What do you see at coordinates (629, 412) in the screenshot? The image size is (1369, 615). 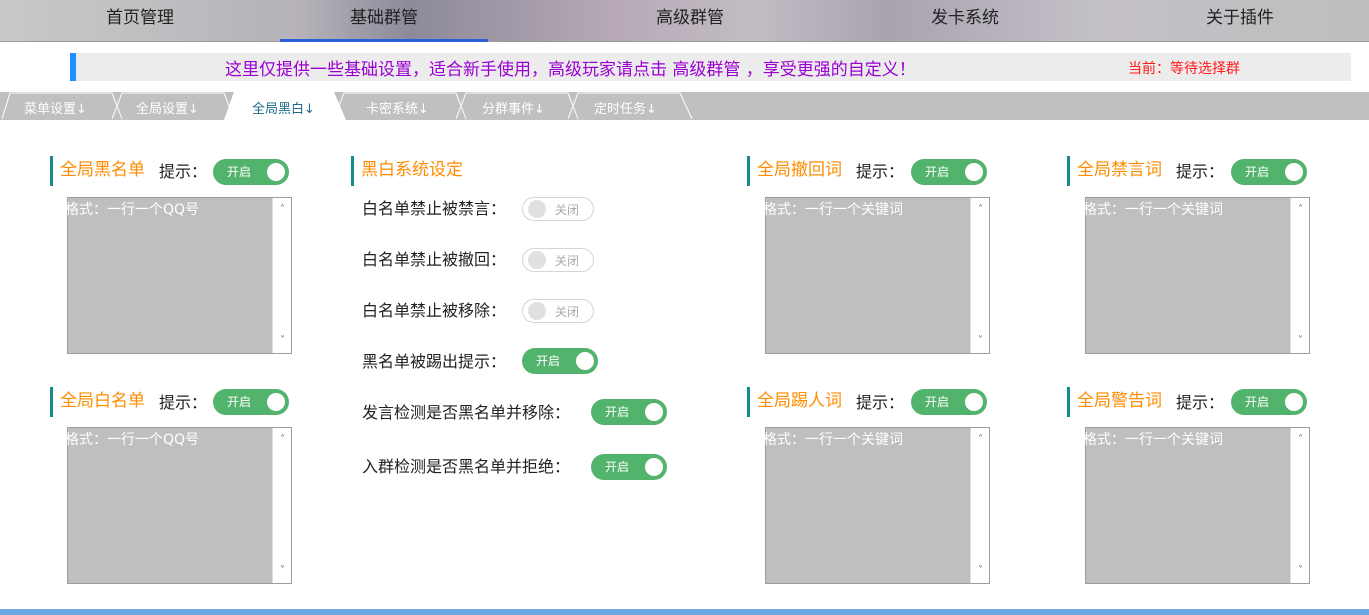 I see `setting-speech-check-toggle: 开启` at bounding box center [629, 412].